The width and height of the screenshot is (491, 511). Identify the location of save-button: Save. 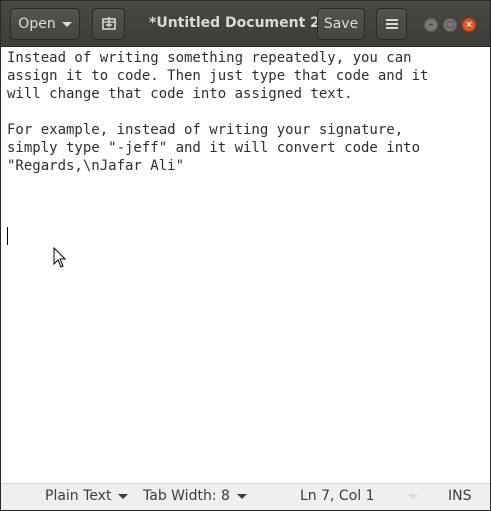
(341, 24).